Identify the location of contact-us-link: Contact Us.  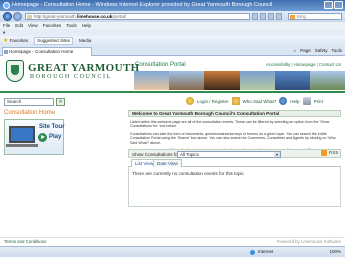
(330, 64).